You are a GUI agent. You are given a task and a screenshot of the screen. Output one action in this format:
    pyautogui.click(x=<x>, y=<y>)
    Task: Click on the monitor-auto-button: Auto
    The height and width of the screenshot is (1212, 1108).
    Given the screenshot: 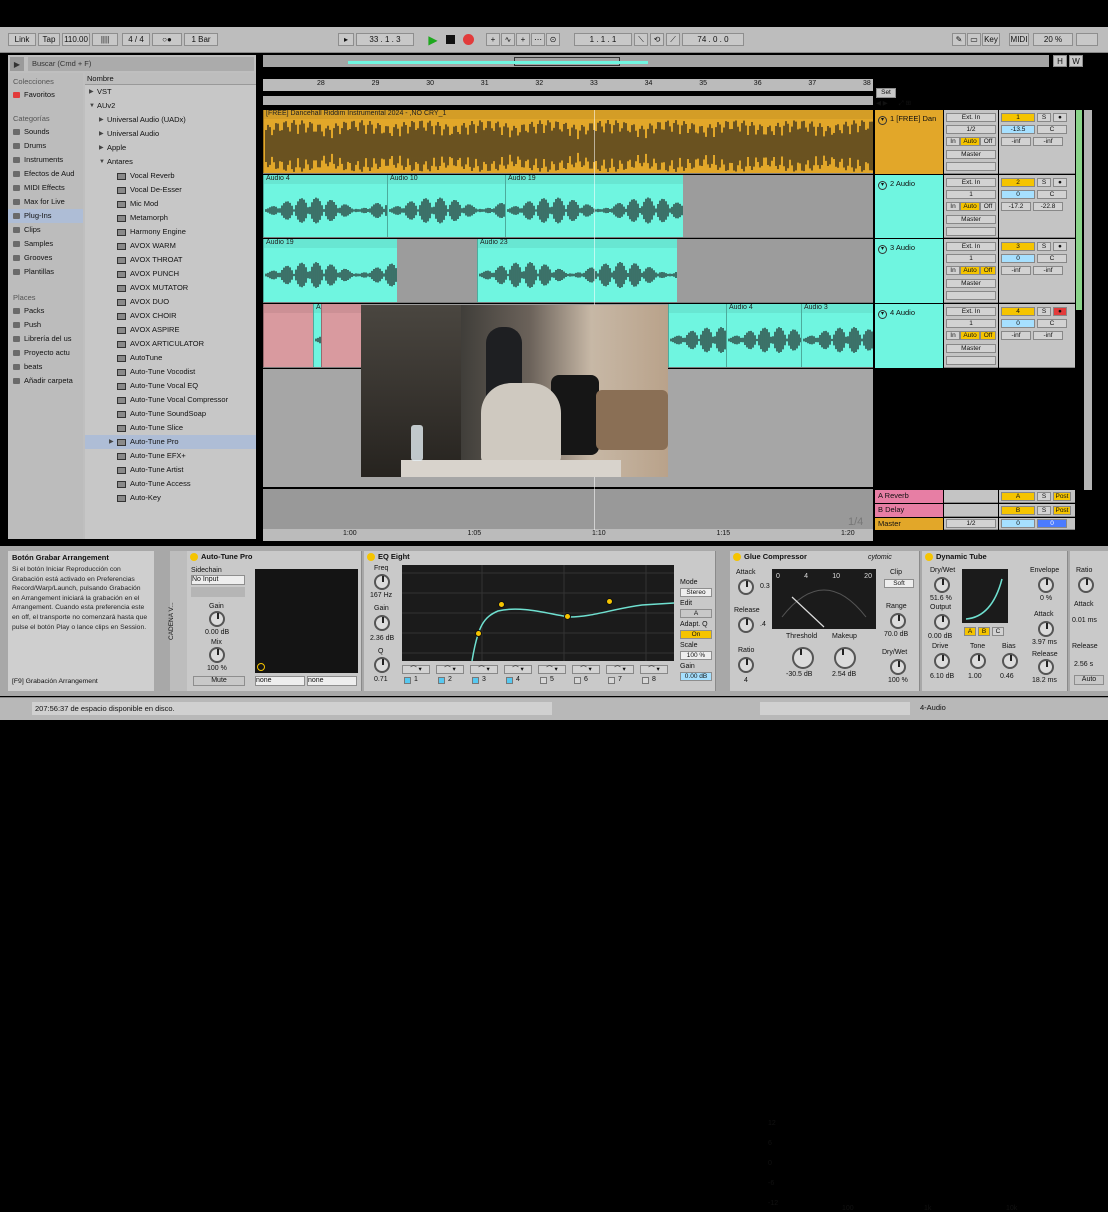 What is the action you would take?
    pyautogui.click(x=970, y=206)
    